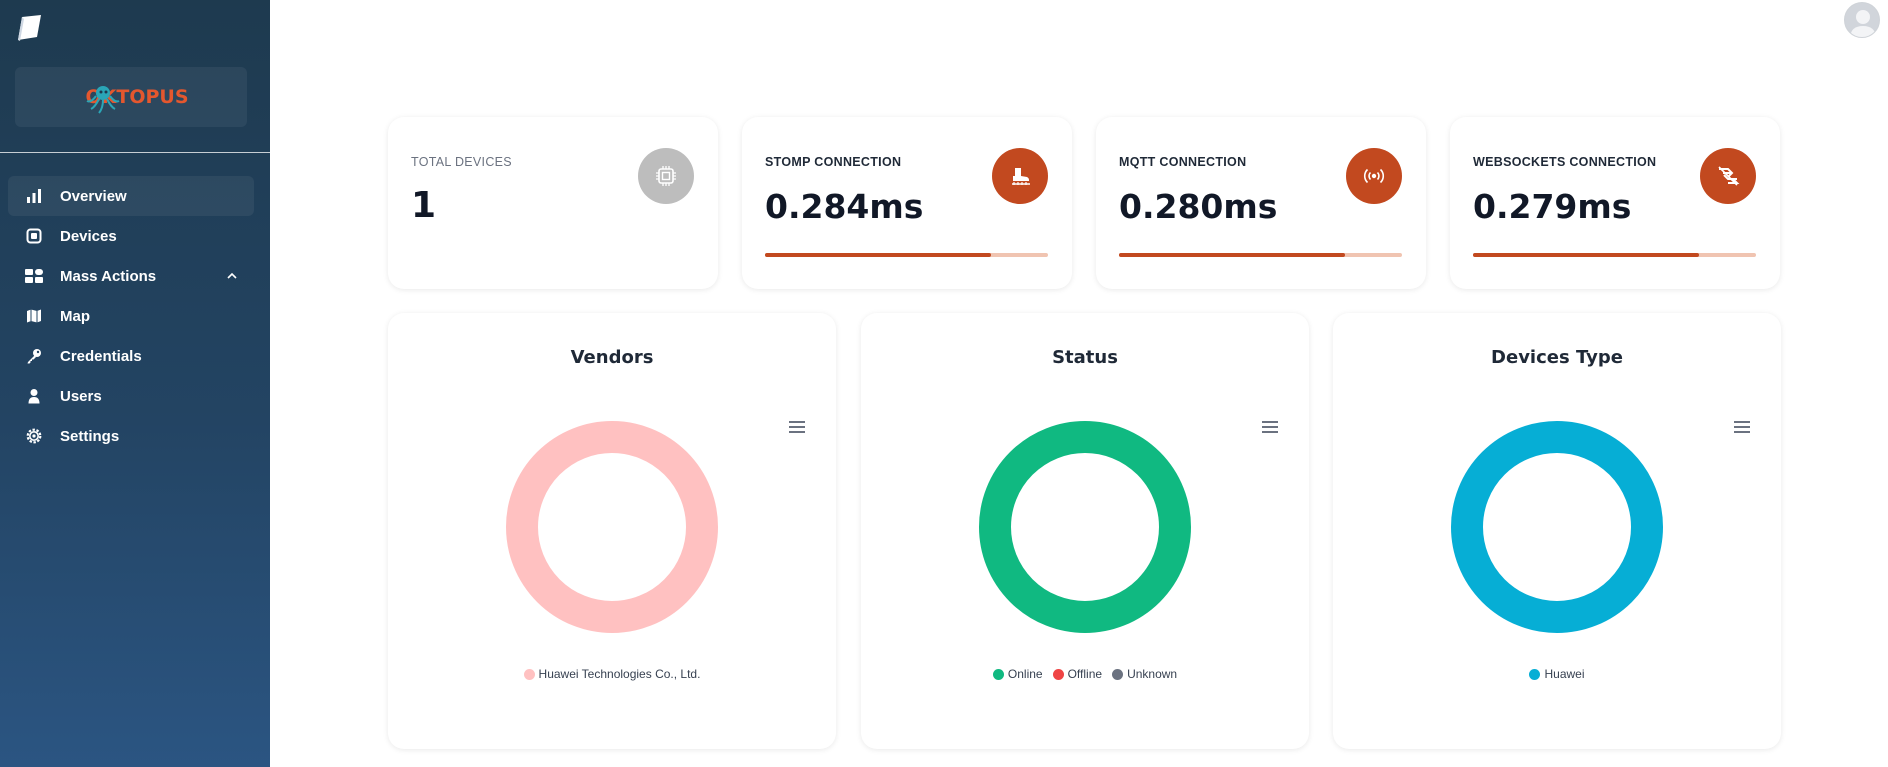 Image resolution: width=1888 pixels, height=767 pixels. I want to click on legend-label: Online, so click(1025, 674).